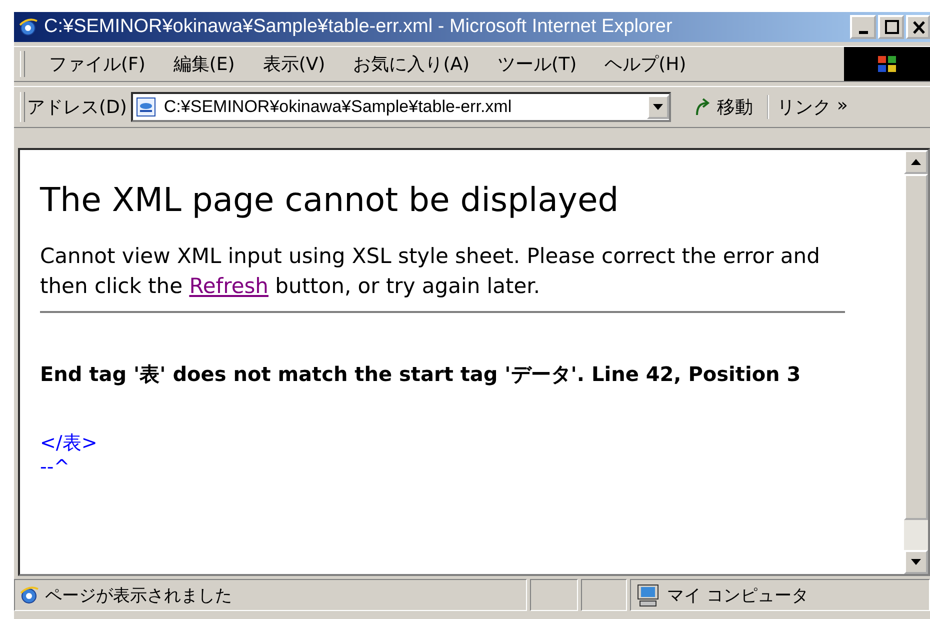 This screenshot has height=619, width=930. Describe the element at coordinates (891, 27) in the screenshot. I see `maximize-icon` at that location.